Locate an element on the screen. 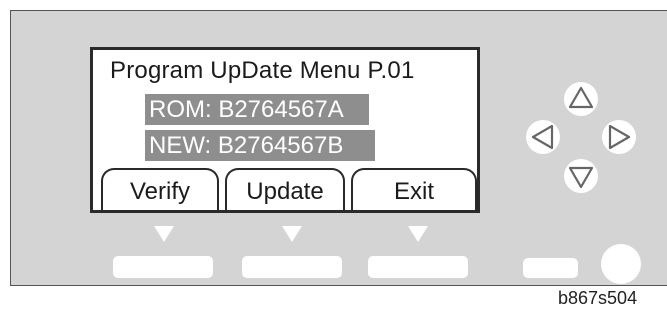 The width and height of the screenshot is (667, 313). figure-id: b867s504 is located at coordinates (598, 298).